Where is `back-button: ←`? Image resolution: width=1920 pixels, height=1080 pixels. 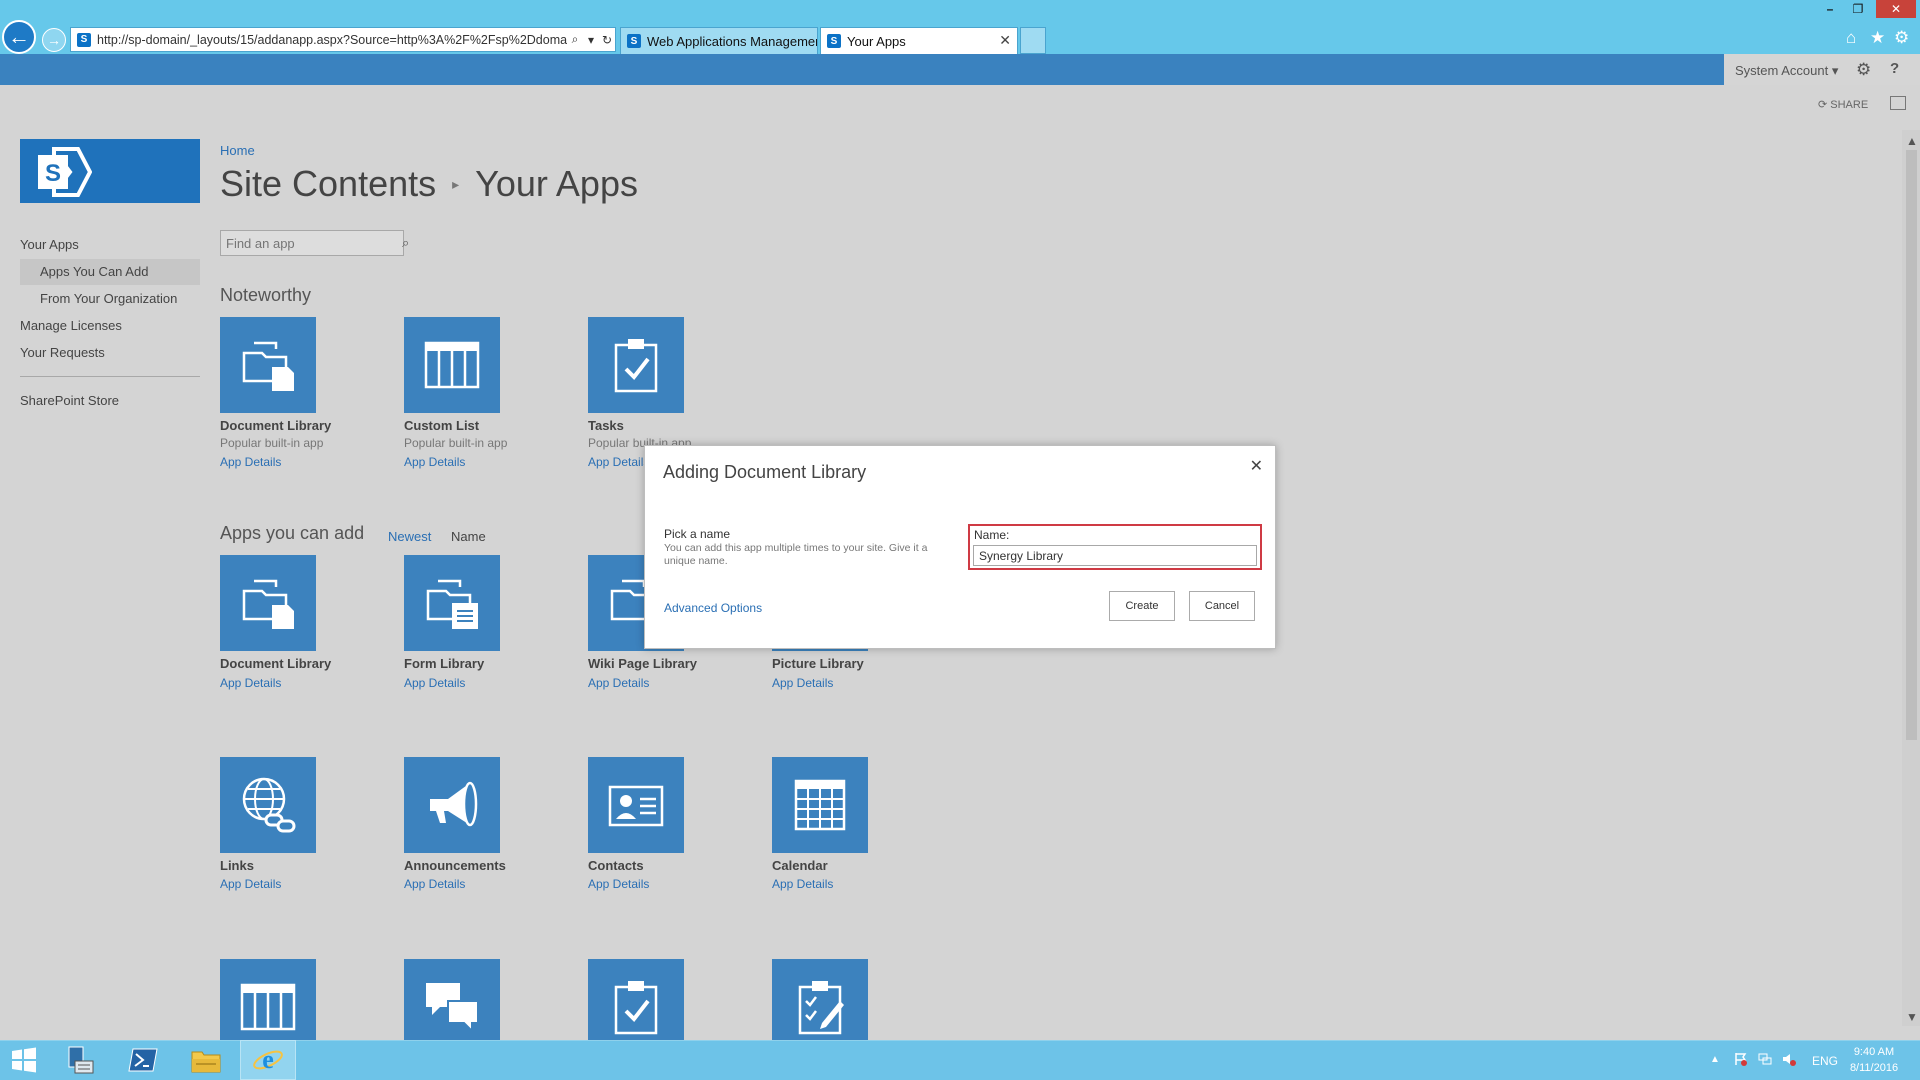
back-button: ← is located at coordinates (19, 37).